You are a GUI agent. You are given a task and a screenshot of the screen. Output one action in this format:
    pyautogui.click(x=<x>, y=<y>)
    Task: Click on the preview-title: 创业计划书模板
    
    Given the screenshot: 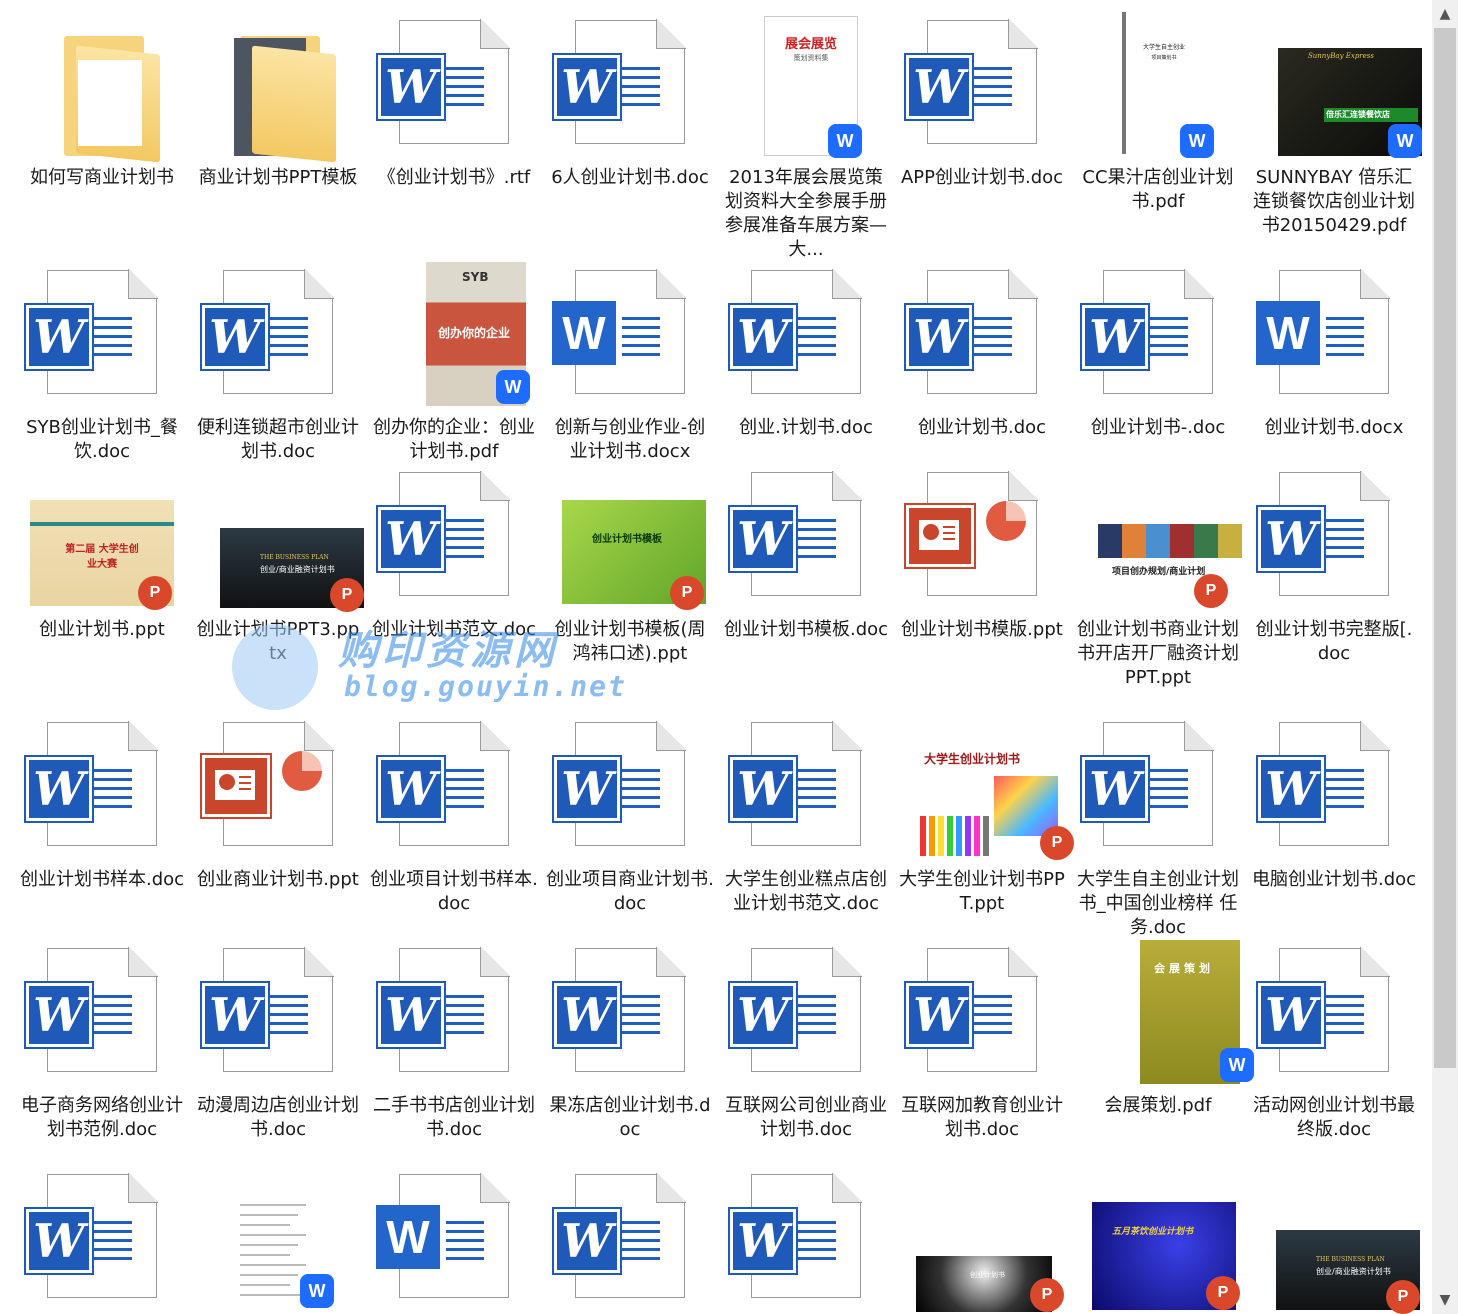 What is the action you would take?
    pyautogui.click(x=627, y=539)
    